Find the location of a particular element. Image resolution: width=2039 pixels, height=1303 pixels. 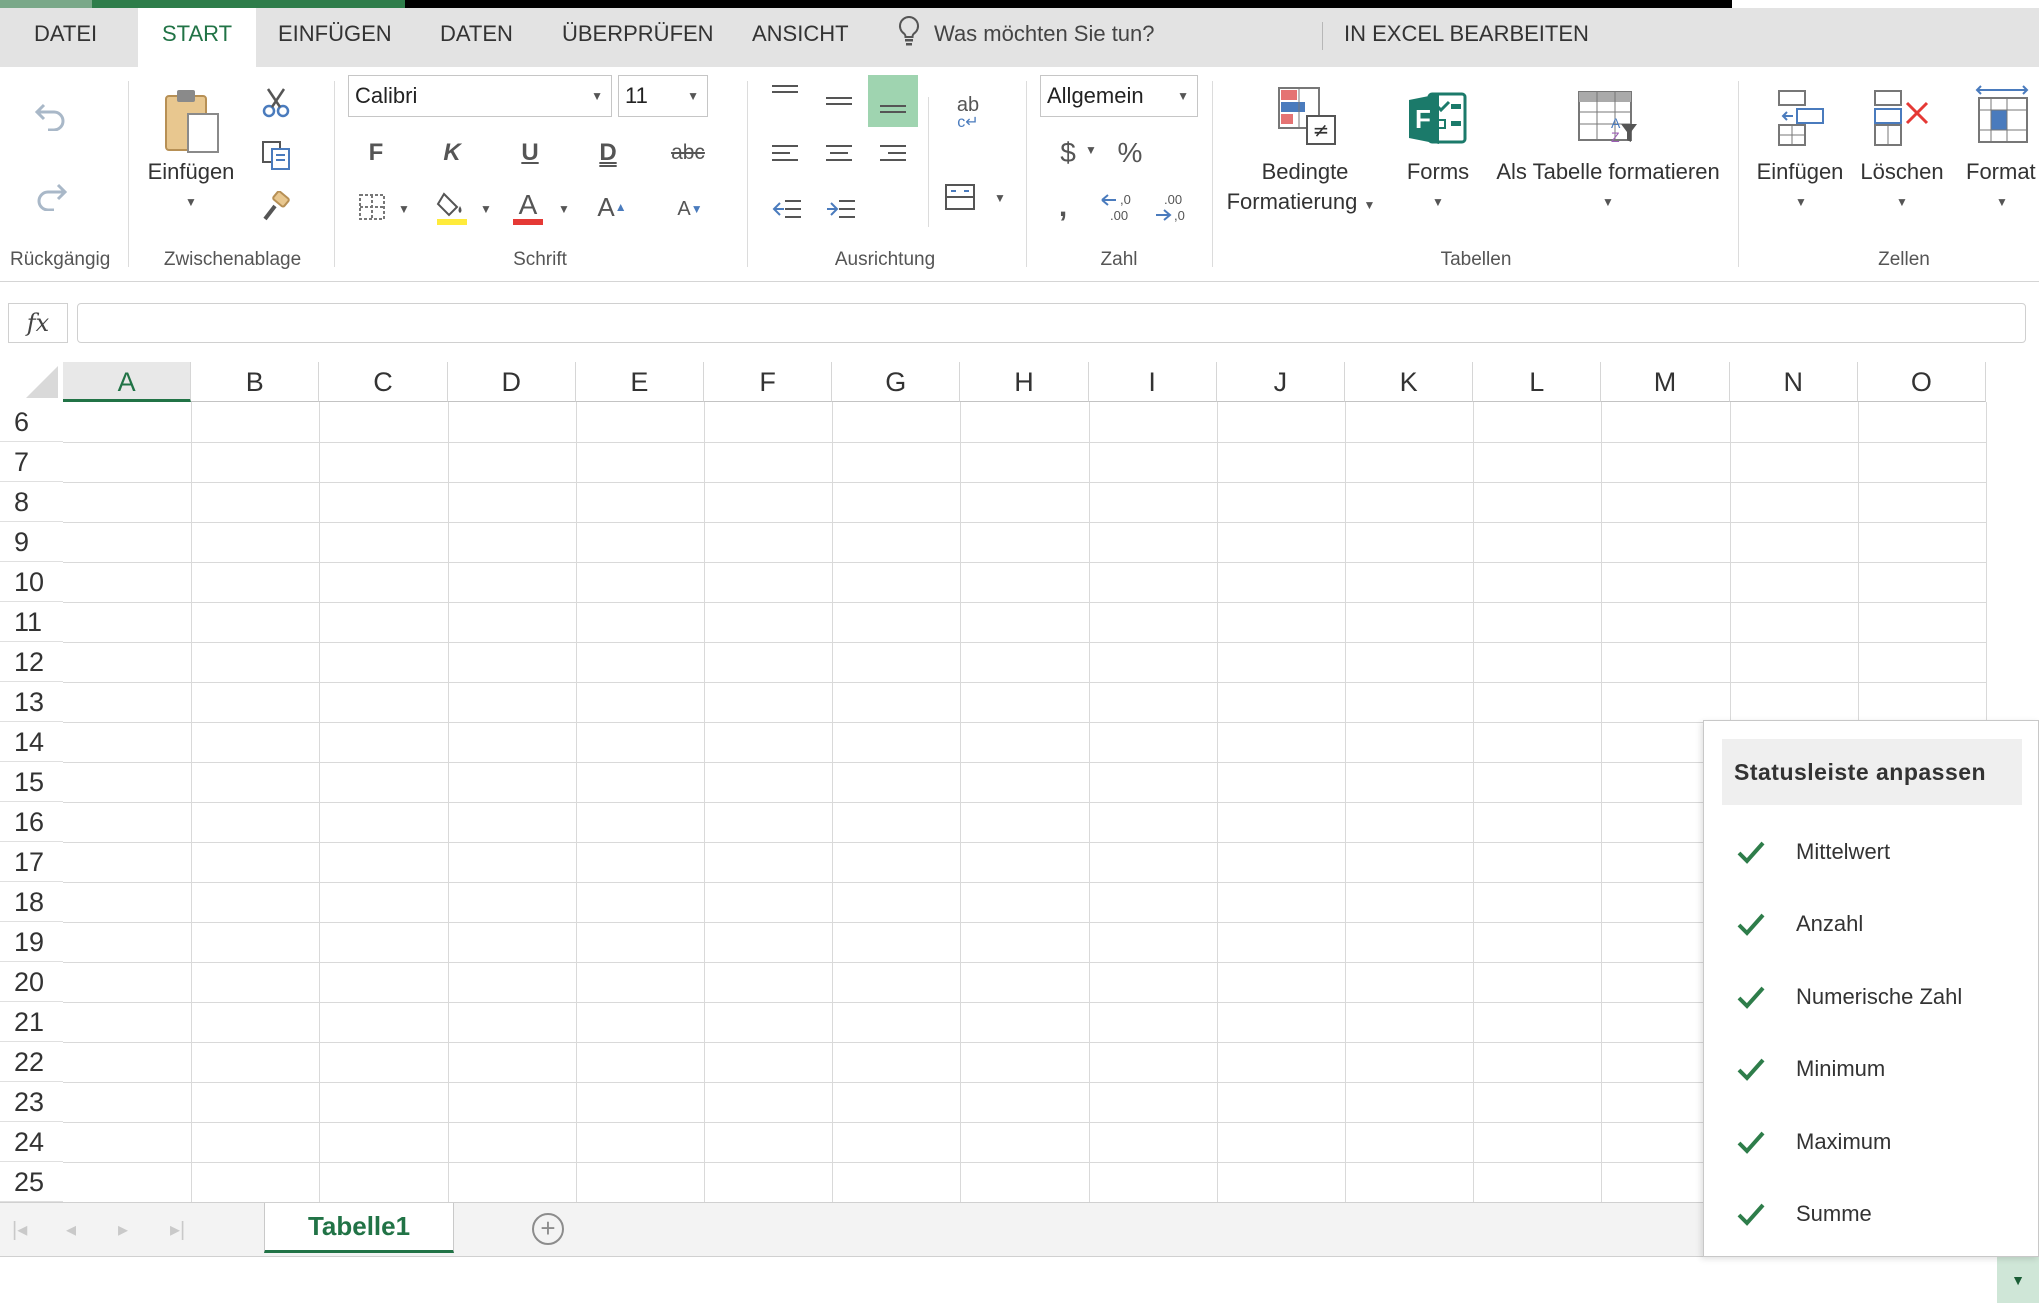

tab-start: START is located at coordinates (197, 37).